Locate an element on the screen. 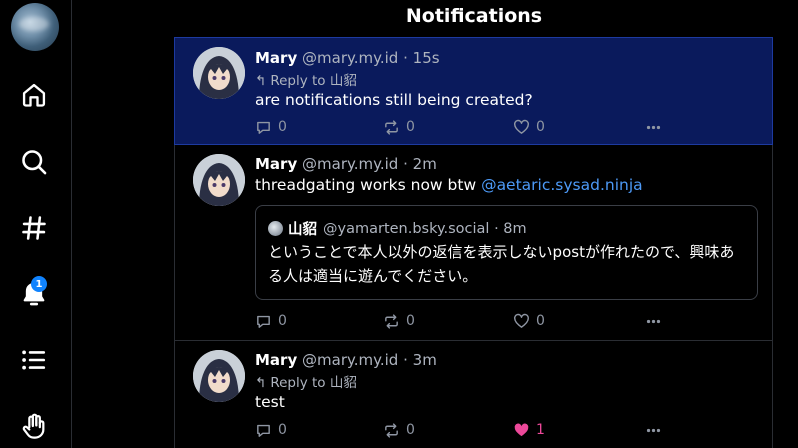  post-text-body: threadgating works now btw is located at coordinates (368, 185).